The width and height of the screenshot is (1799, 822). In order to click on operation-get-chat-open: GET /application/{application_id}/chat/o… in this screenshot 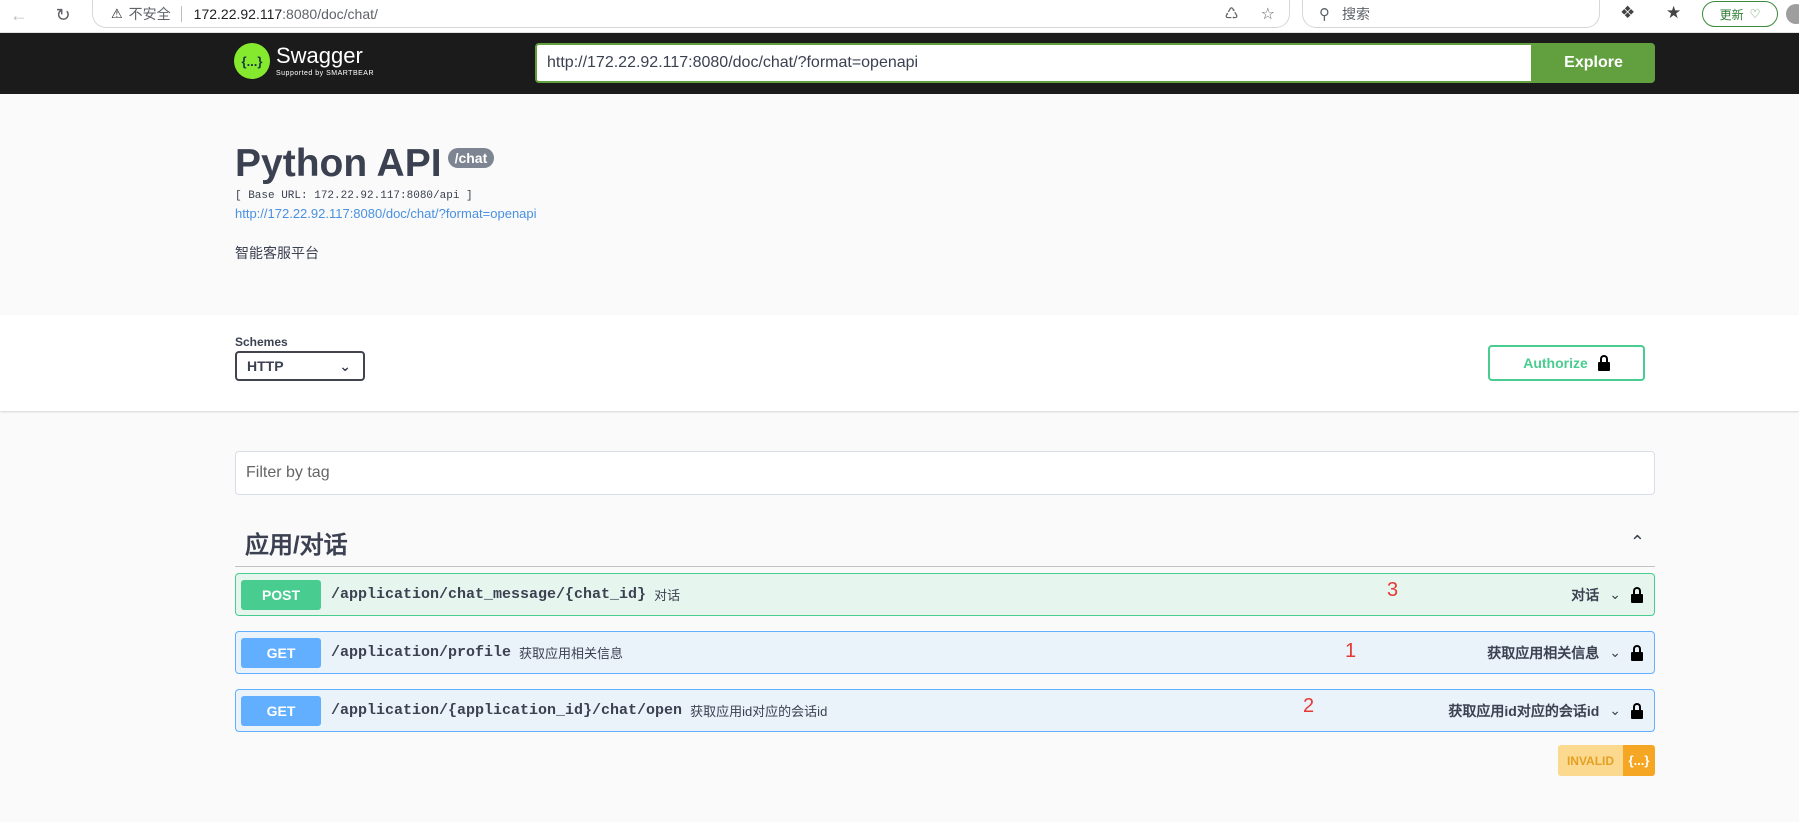, I will do `click(945, 710)`.